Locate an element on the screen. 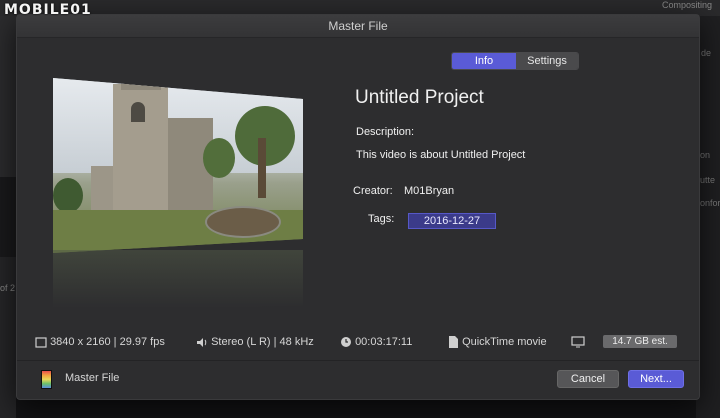 The width and height of the screenshot is (720, 418). creator-label: Creator: is located at coordinates (373, 191).